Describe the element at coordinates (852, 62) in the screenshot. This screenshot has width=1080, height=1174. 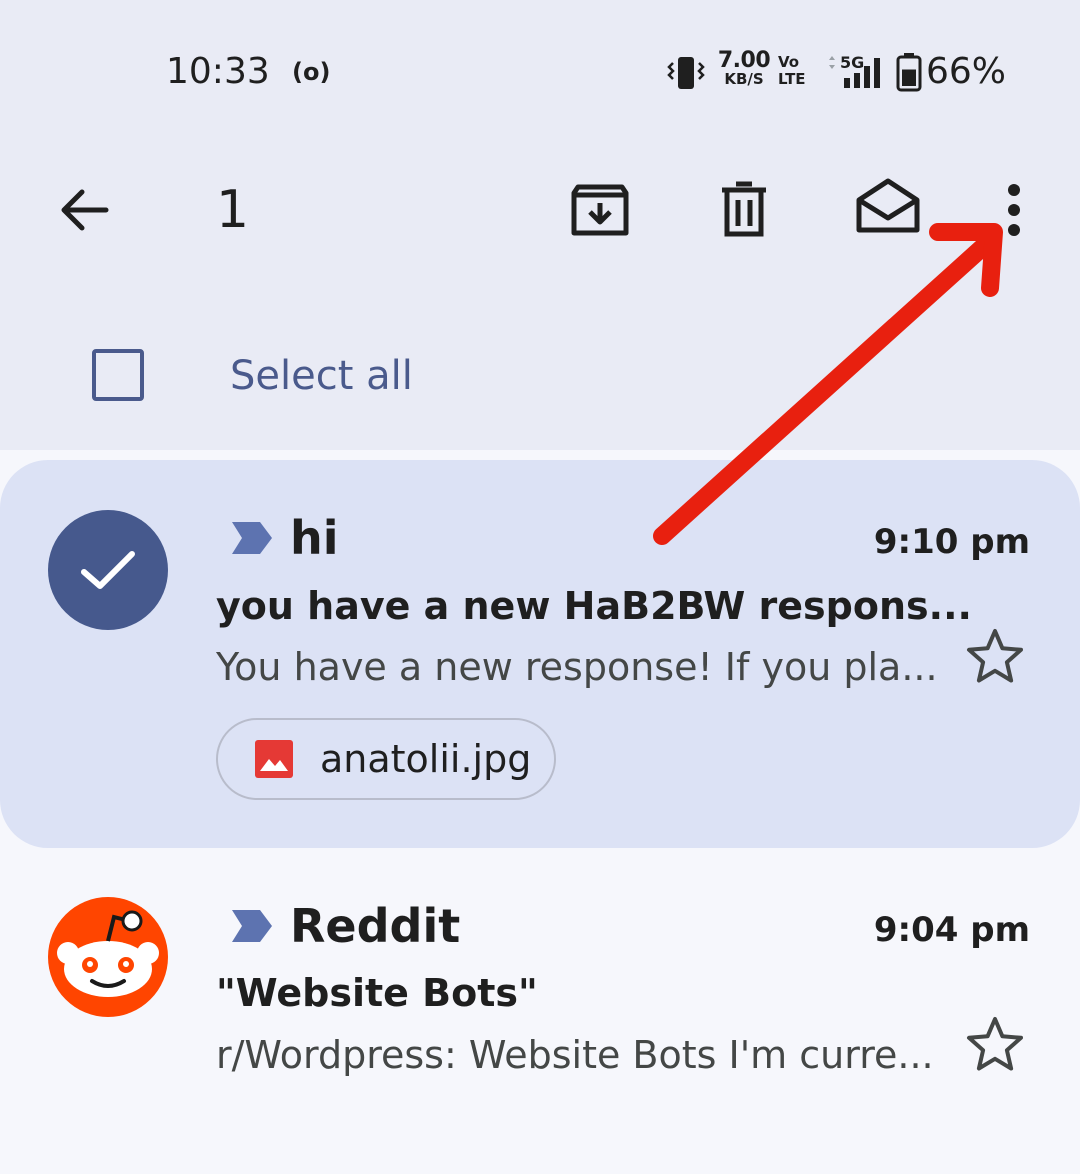
I see `network-type: 5G` at that location.